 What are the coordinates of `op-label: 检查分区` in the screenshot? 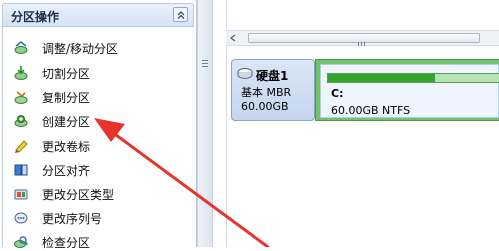 It's located at (66, 243).